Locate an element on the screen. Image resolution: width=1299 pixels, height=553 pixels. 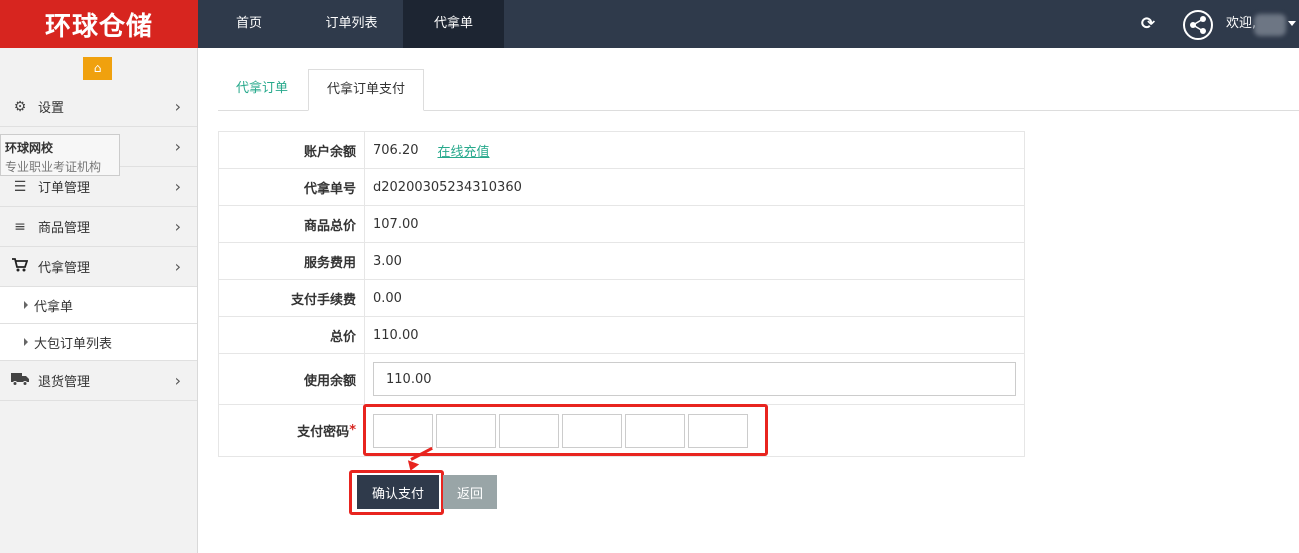
sidebar-subitem-label: 大包订单列表 is located at coordinates (73, 344).